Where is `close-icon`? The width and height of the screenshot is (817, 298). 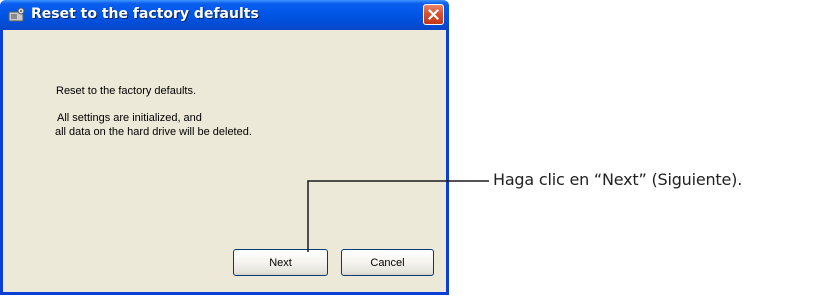
close-icon is located at coordinates (433, 14).